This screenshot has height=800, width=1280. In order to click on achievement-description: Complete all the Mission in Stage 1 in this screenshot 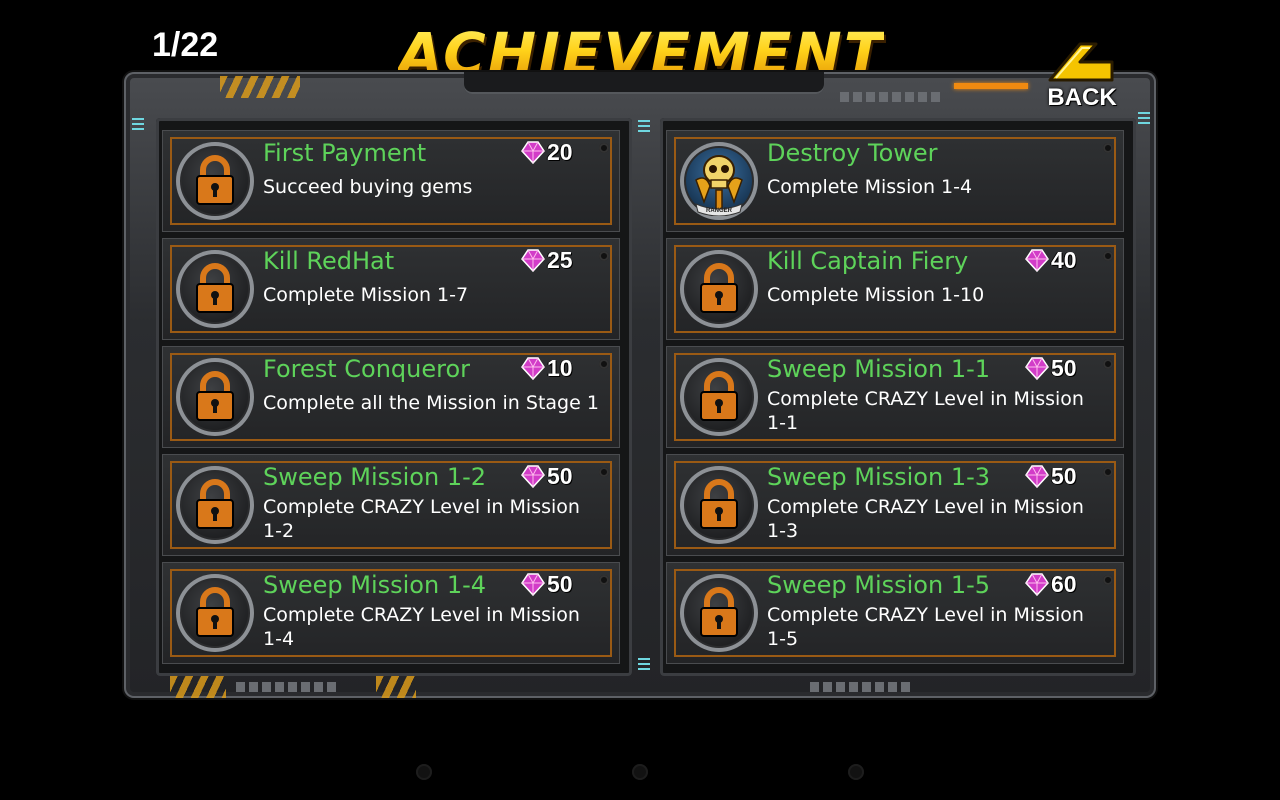, I will do `click(431, 403)`.